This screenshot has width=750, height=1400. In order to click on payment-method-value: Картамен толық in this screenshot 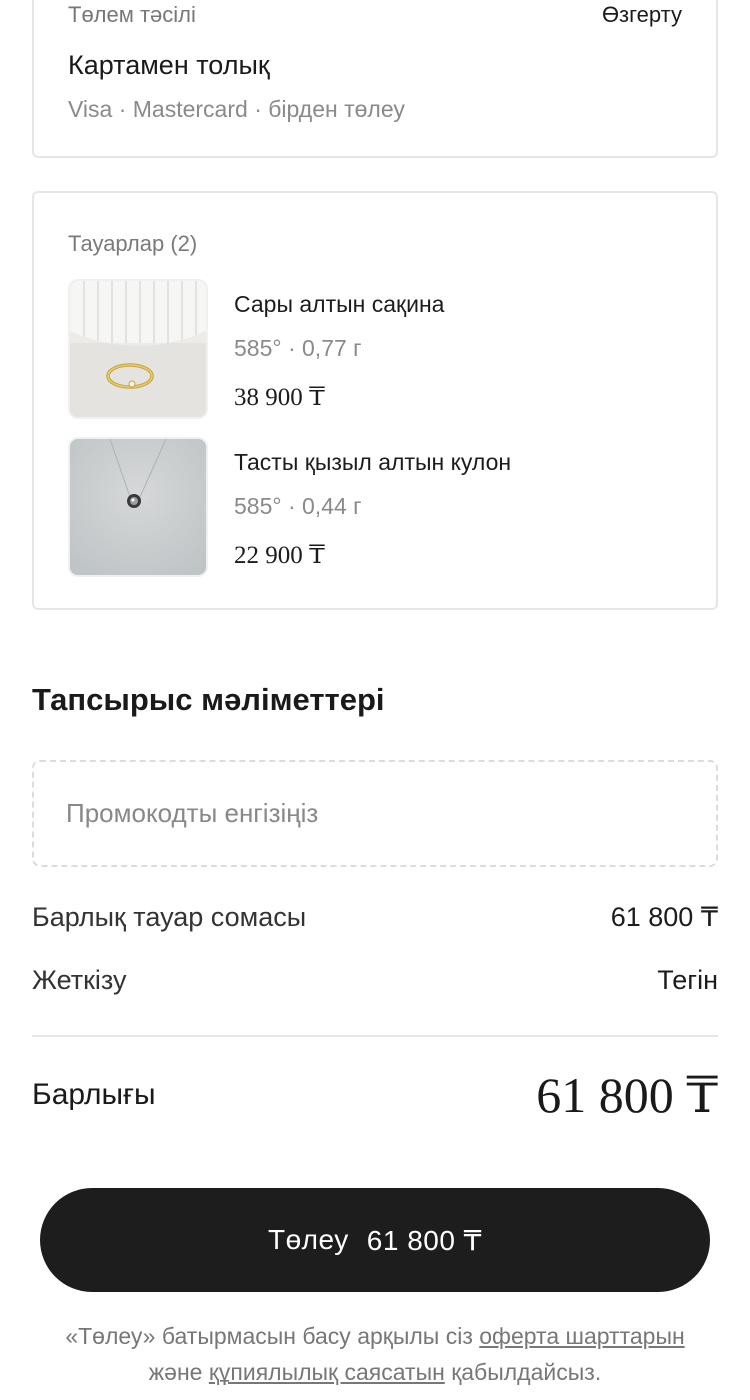, I will do `click(169, 65)`.